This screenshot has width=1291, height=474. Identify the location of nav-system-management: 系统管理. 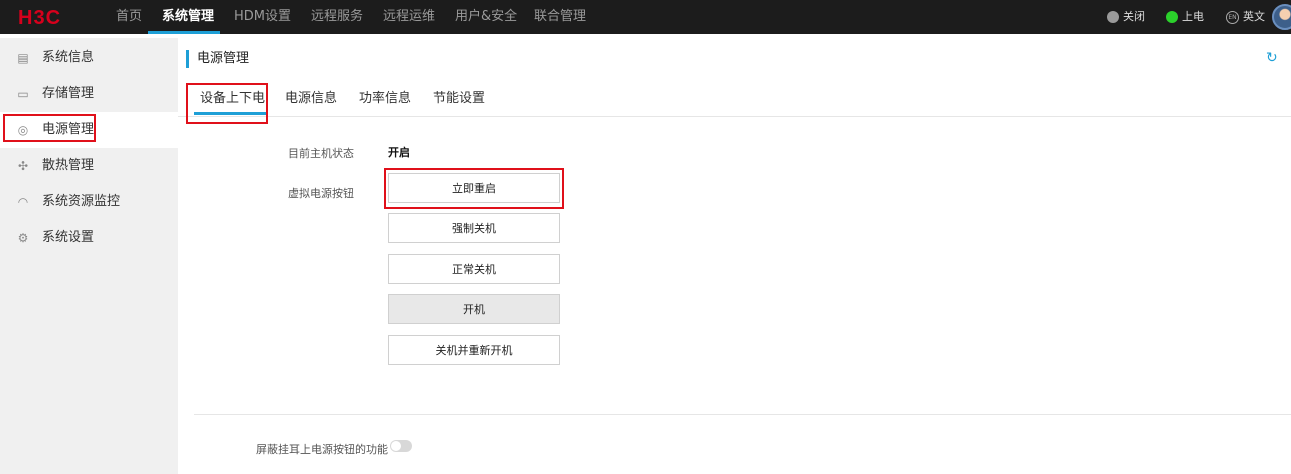
(188, 17).